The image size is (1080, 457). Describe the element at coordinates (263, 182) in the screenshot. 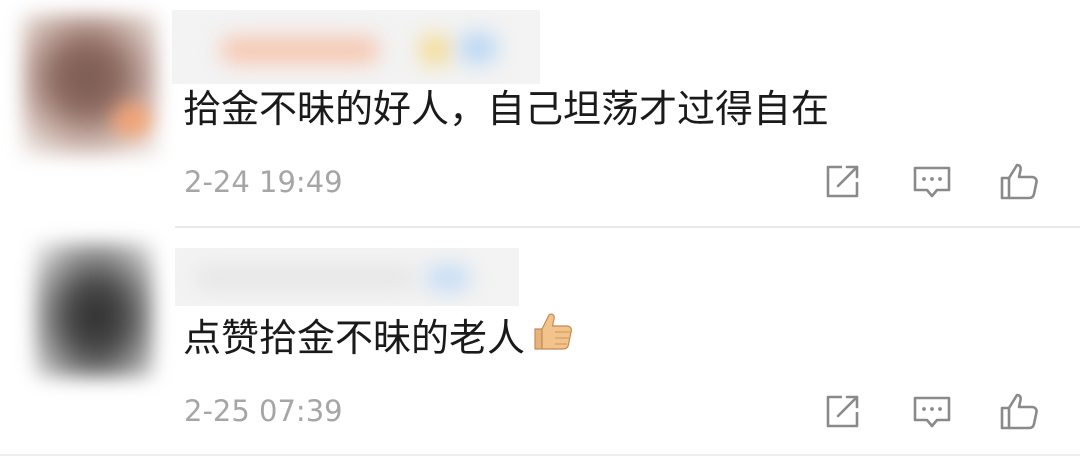

I see `comment-timestamp: 2-24 19:49` at that location.